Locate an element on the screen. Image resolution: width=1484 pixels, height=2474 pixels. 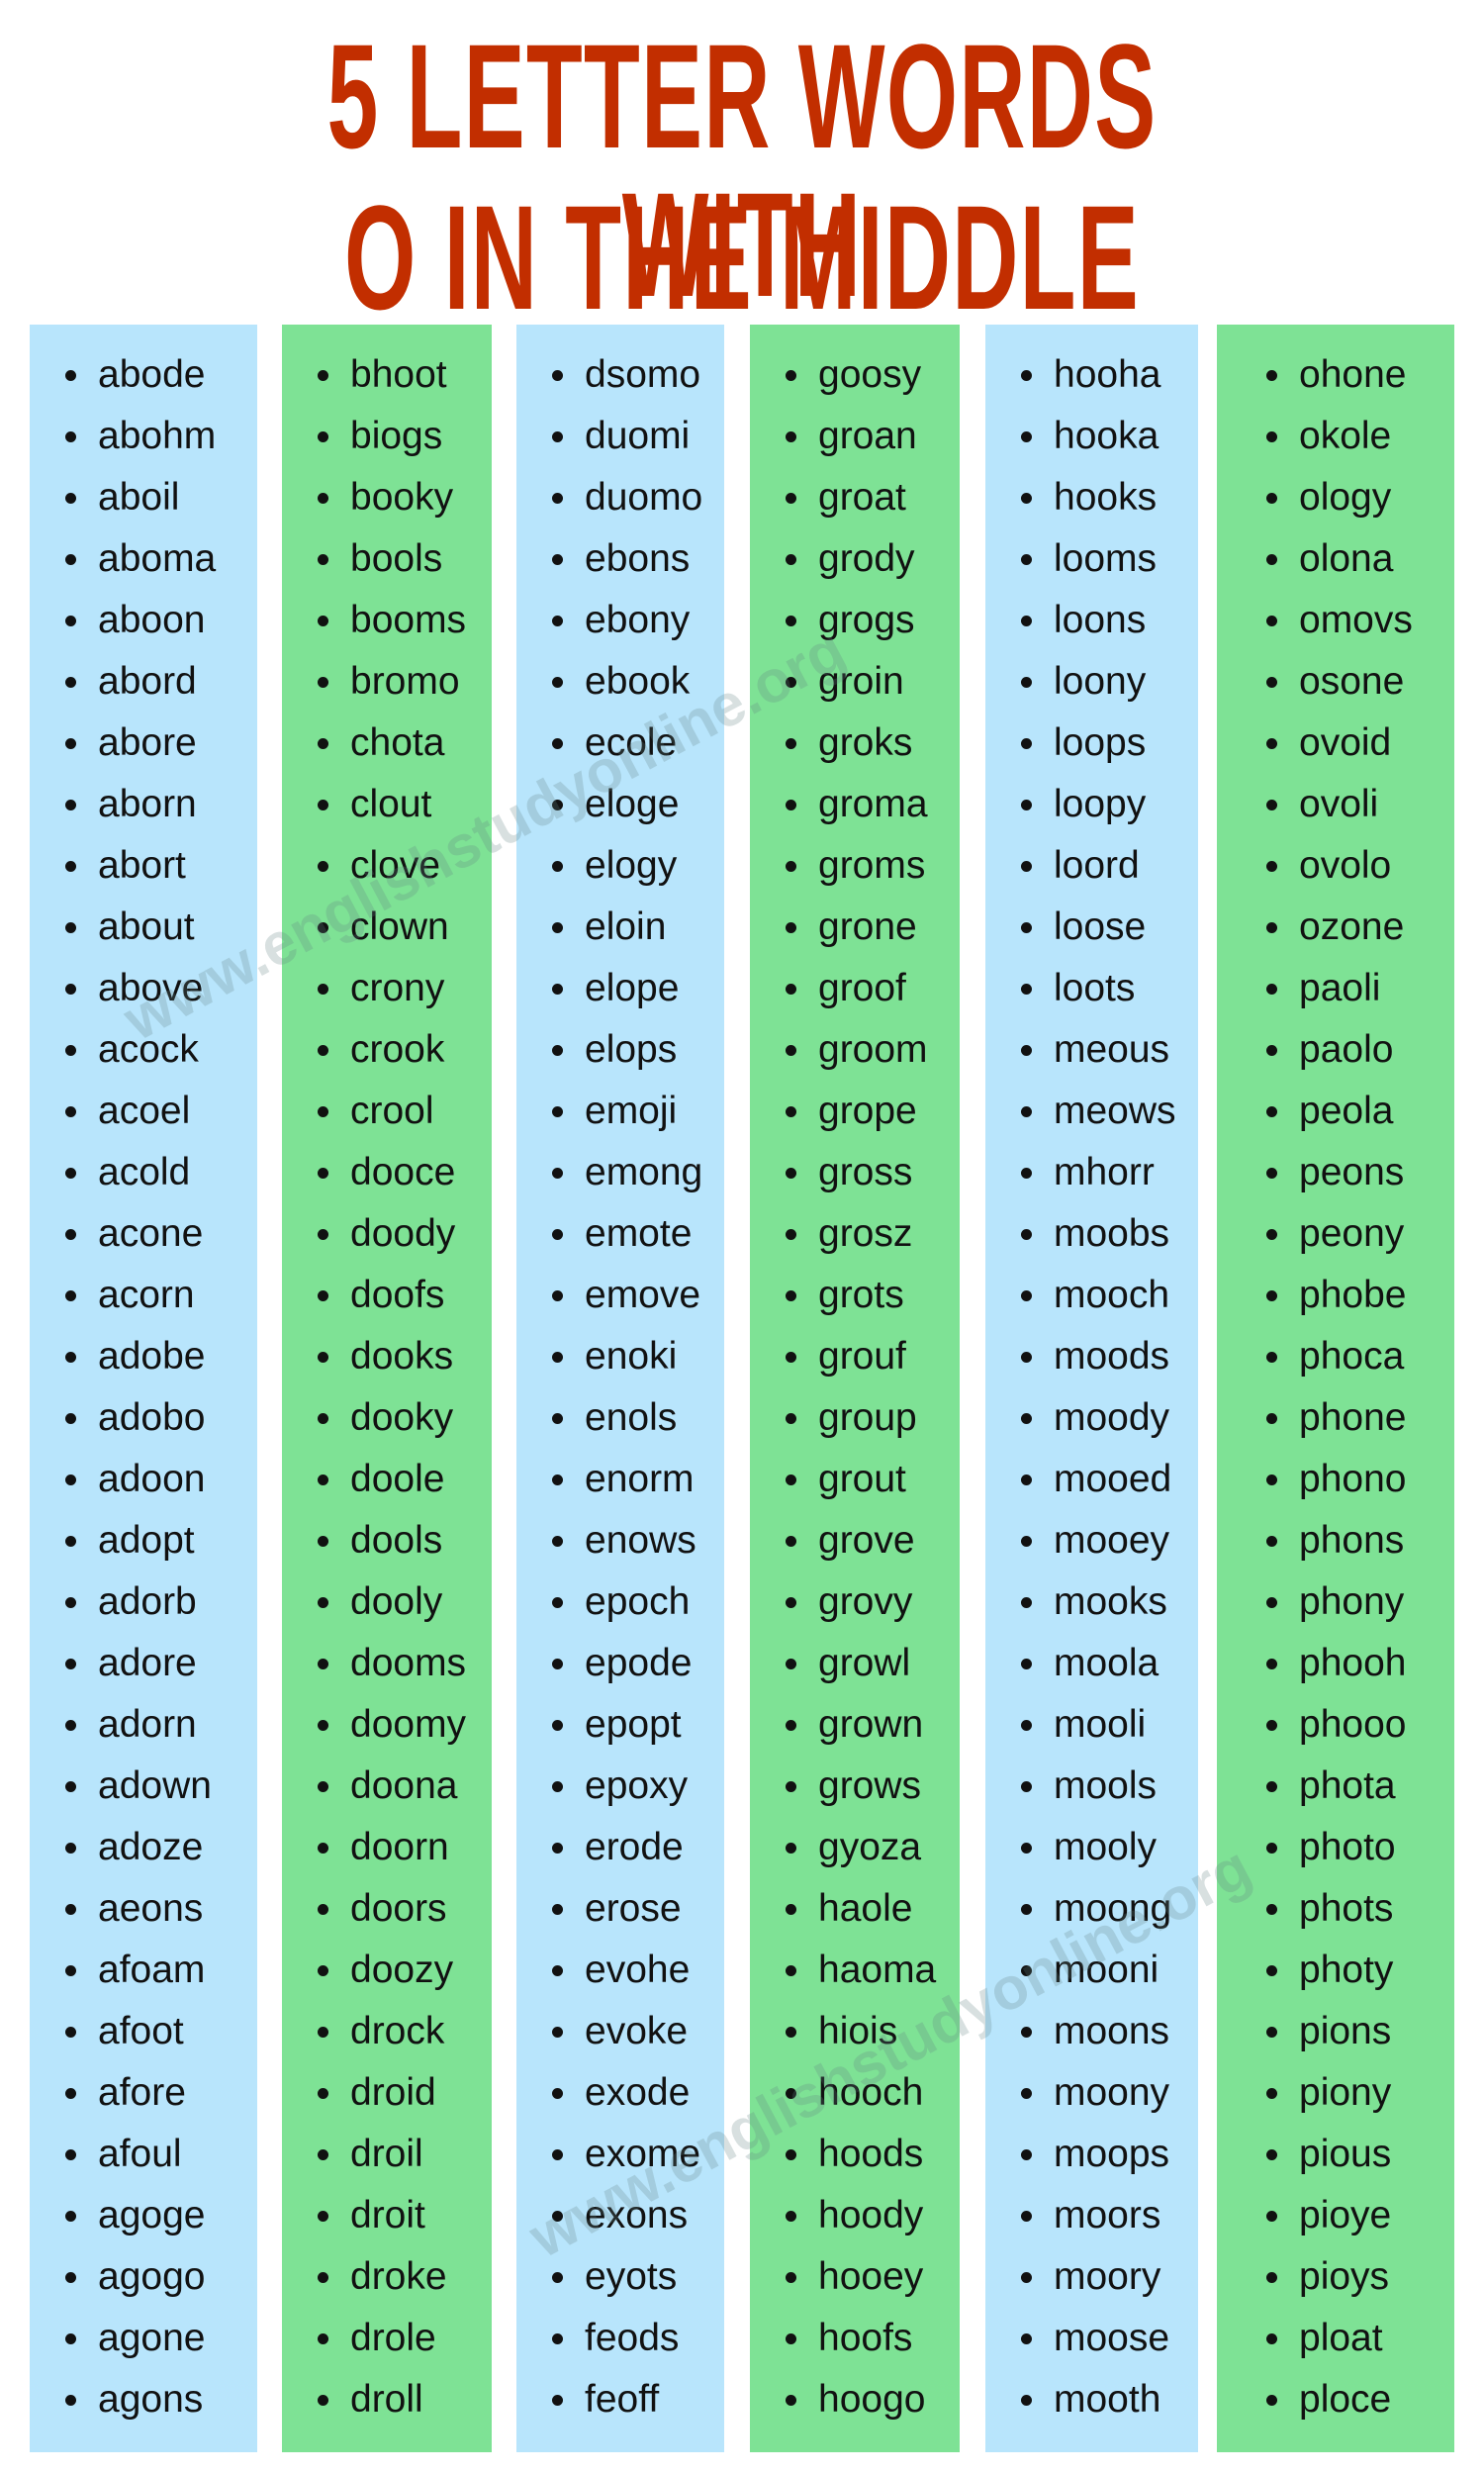
word-text: droit is located at coordinates (387, 2215).